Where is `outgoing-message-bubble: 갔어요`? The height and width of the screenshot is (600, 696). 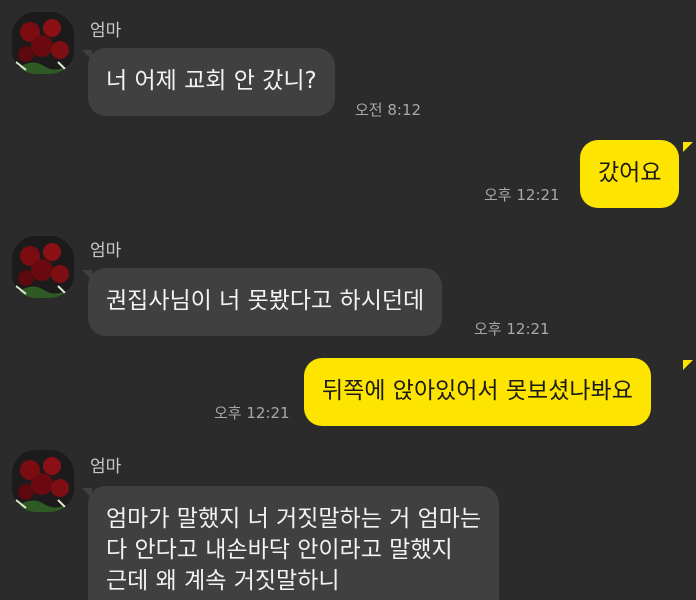 outgoing-message-bubble: 갔어요 is located at coordinates (630, 174).